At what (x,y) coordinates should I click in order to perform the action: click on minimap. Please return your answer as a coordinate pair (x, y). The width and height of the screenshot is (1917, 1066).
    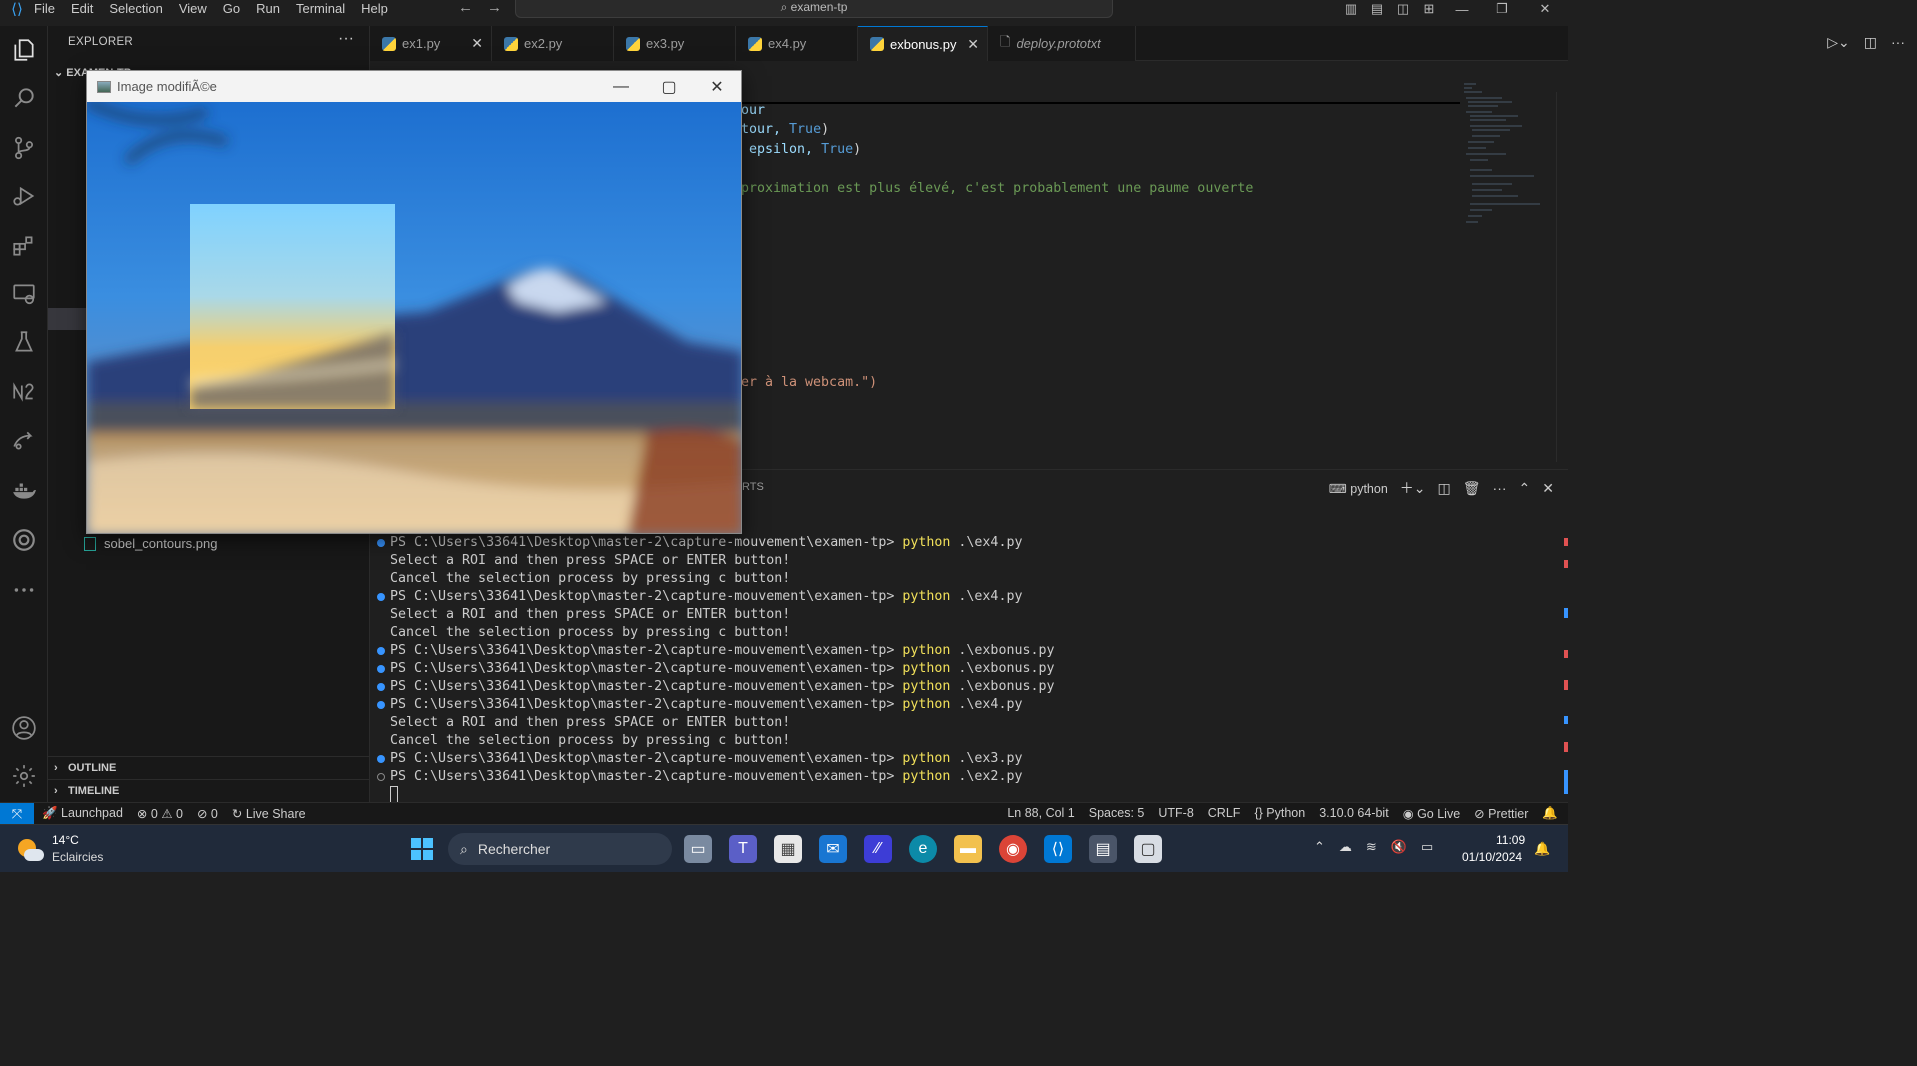
    Looking at the image, I should click on (1507, 155).